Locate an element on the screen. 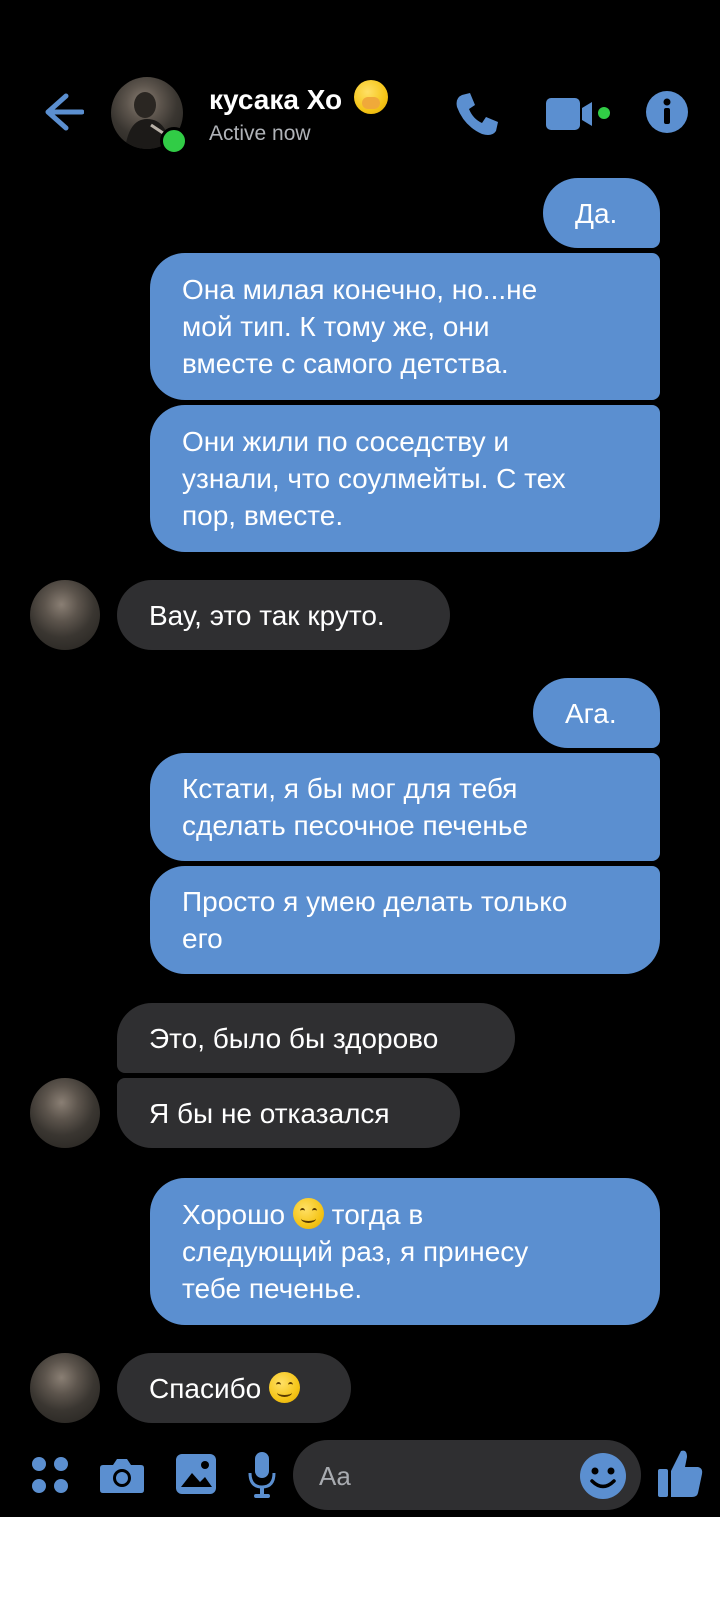 This screenshot has height=1600, width=720. message-text: Просто я умею делать только его is located at coordinates (375, 920).